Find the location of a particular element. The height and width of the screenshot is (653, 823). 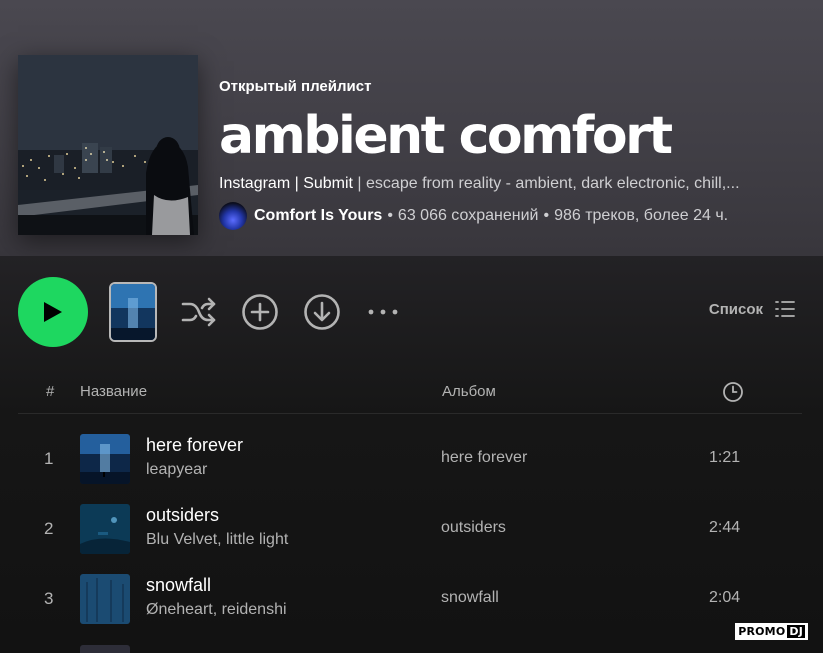

watermark-text: PROMO is located at coordinates (762, 631).